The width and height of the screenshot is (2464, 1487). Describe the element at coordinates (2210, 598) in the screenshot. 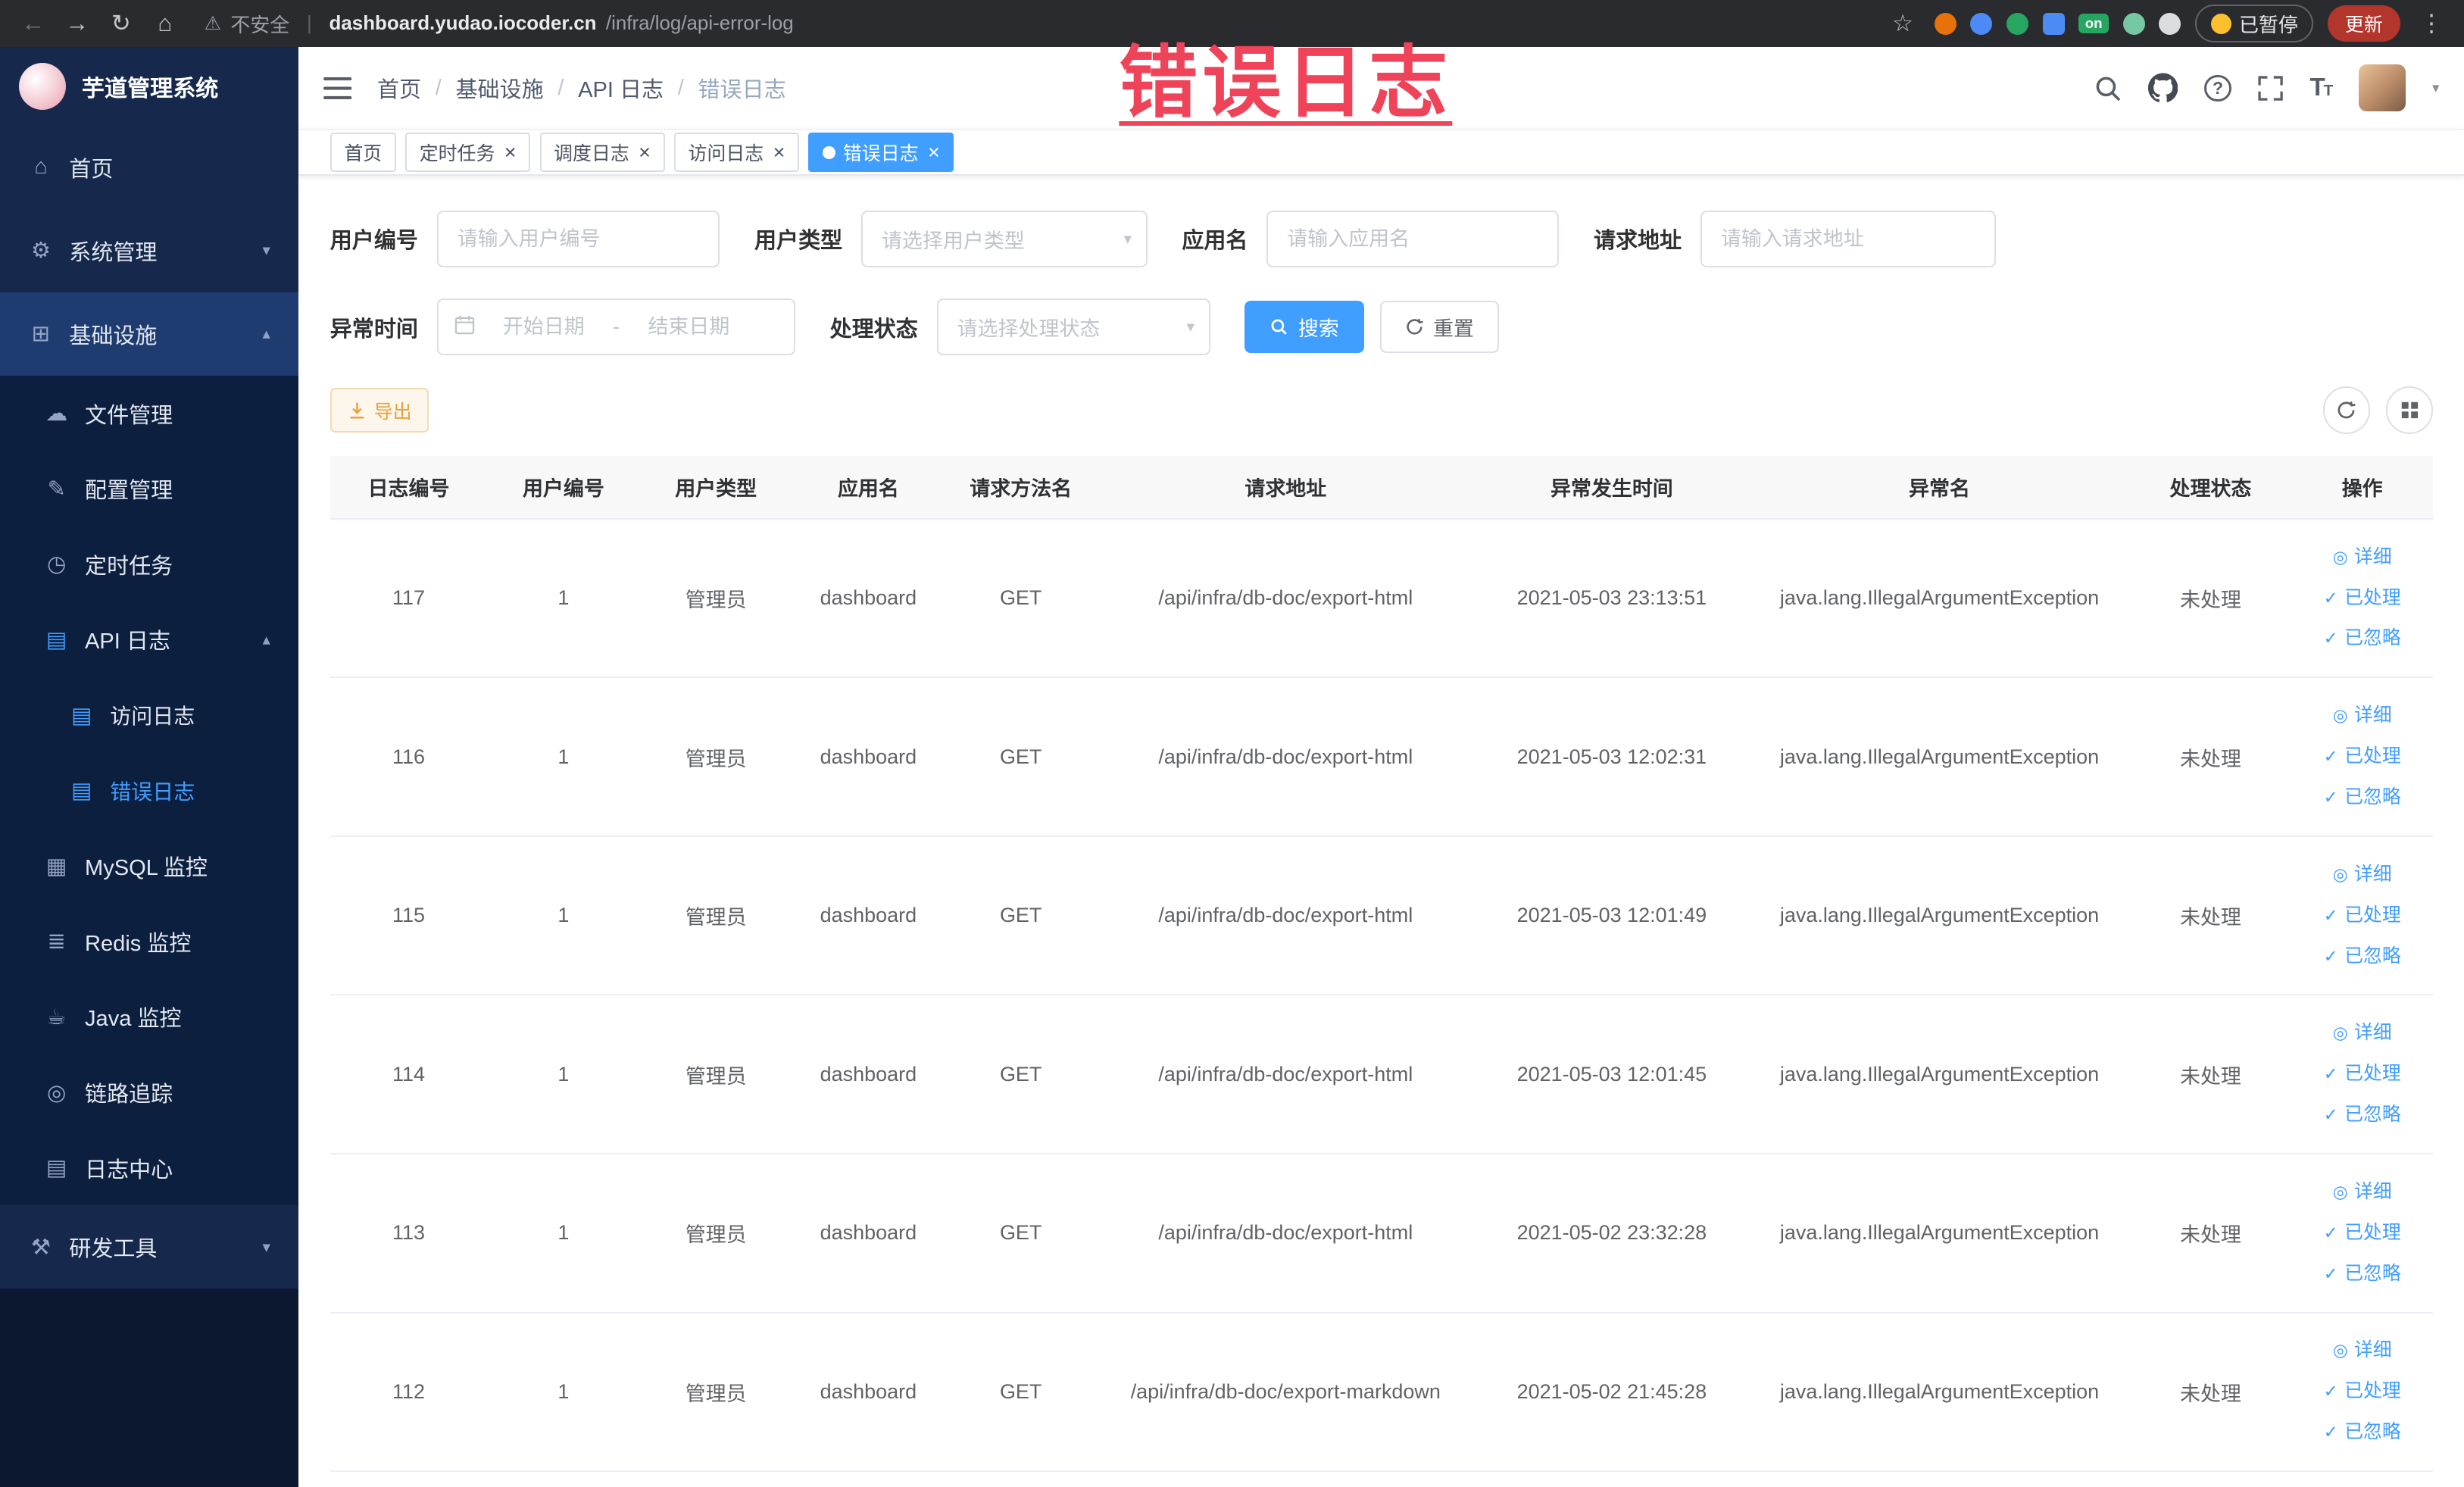

I see `cell-status: 未处理` at that location.